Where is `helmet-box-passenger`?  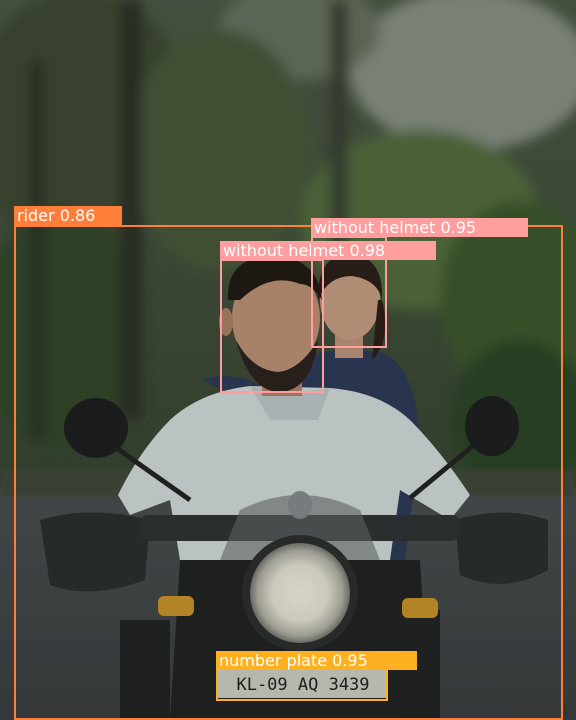
helmet-box-passenger is located at coordinates (349, 292).